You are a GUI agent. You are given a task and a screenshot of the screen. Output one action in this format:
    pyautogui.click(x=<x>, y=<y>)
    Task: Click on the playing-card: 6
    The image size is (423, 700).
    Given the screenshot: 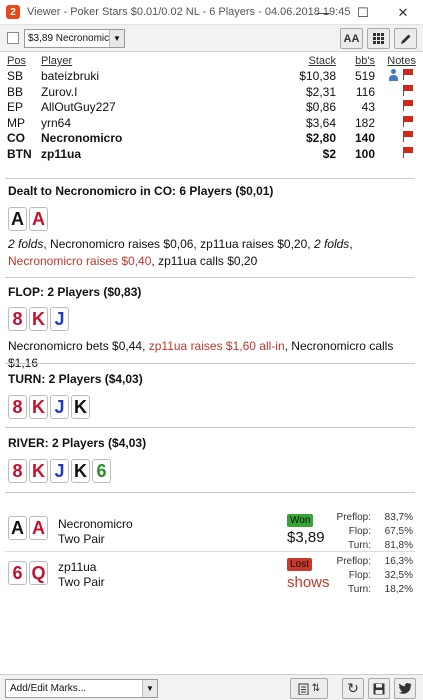 What is the action you would take?
    pyautogui.click(x=17, y=573)
    